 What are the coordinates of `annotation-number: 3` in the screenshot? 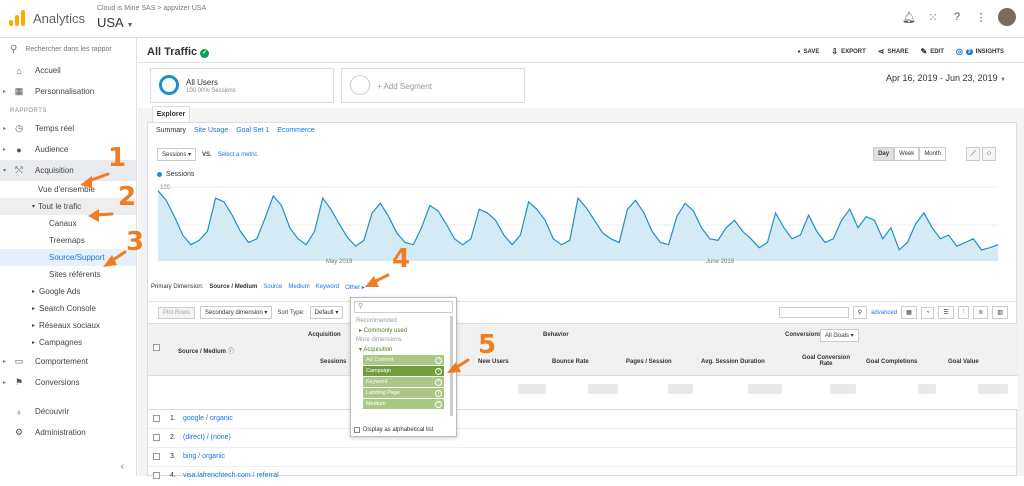 It's located at (135, 242).